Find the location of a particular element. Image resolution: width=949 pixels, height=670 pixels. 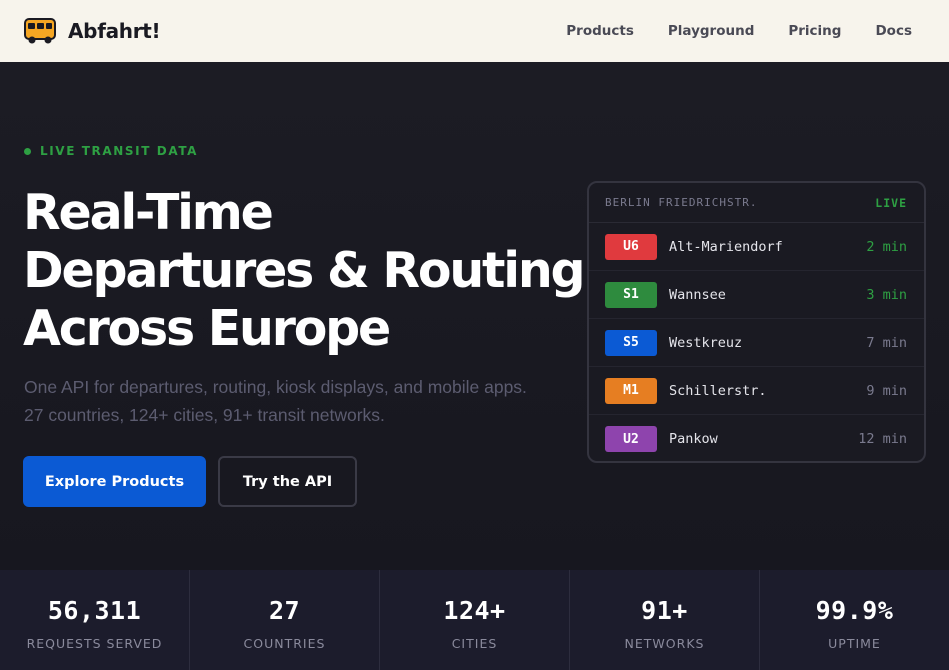

stat-networks: 91+ NETWORKS is located at coordinates (665, 620).